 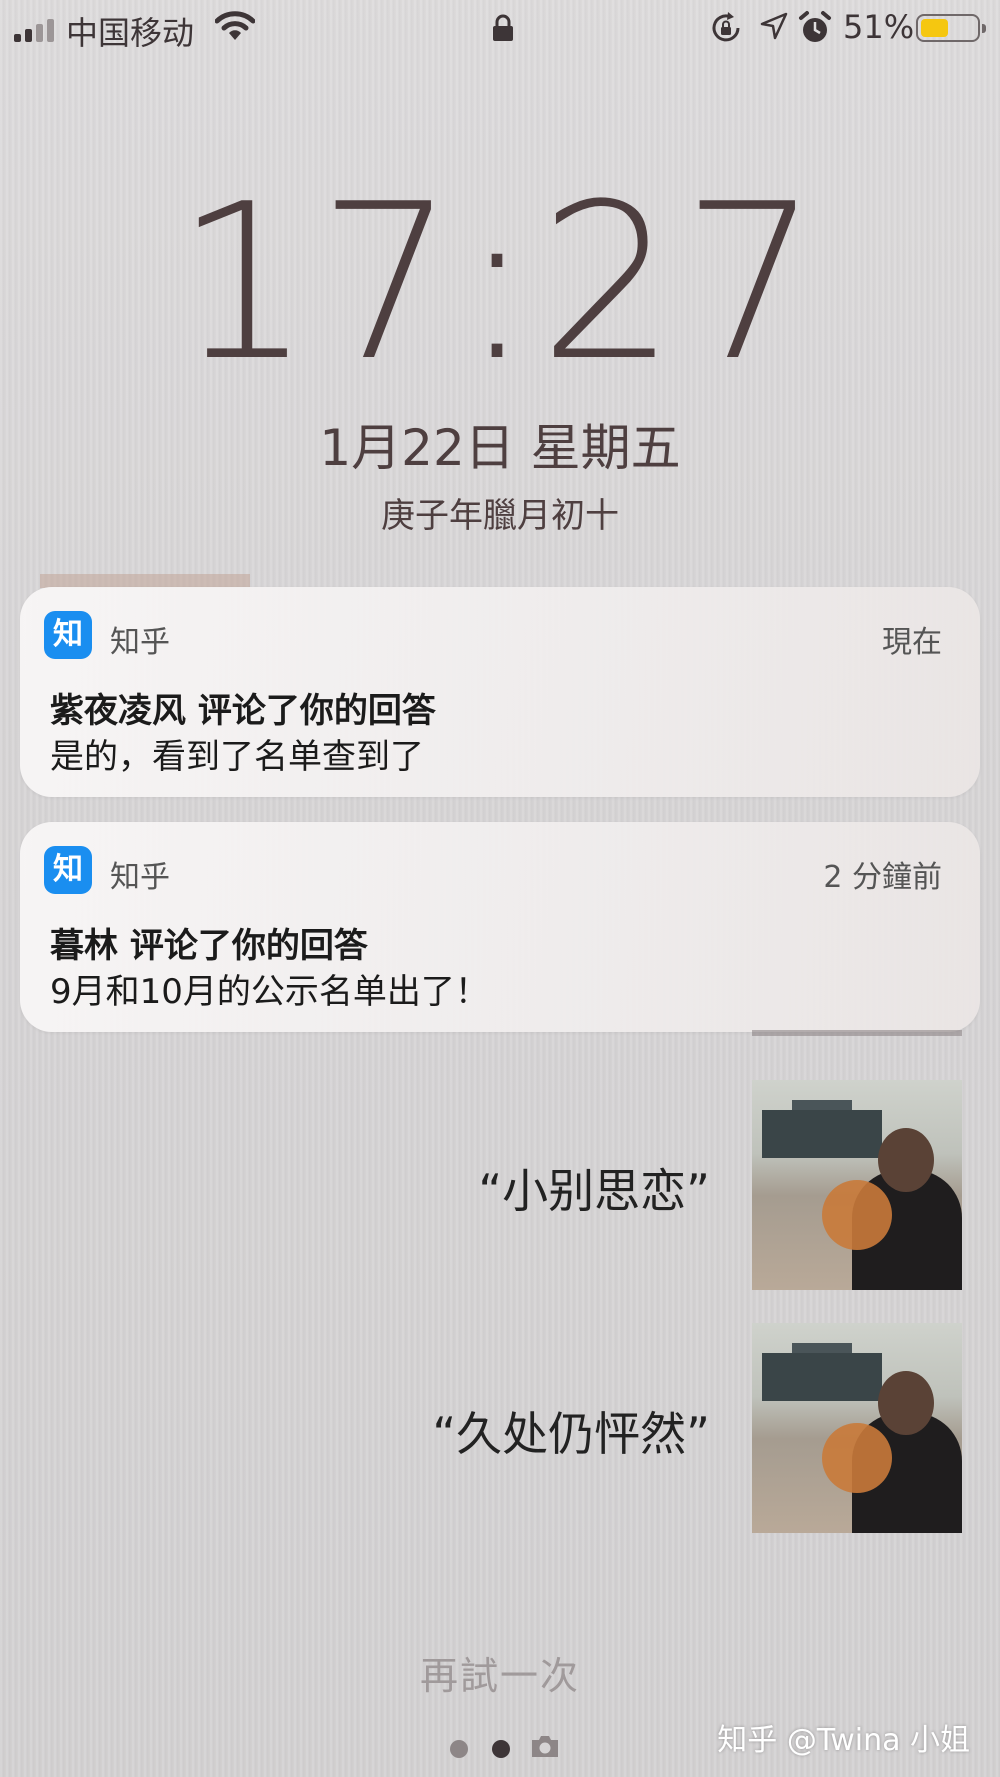 I want to click on alarm-icon, so click(x=815, y=30).